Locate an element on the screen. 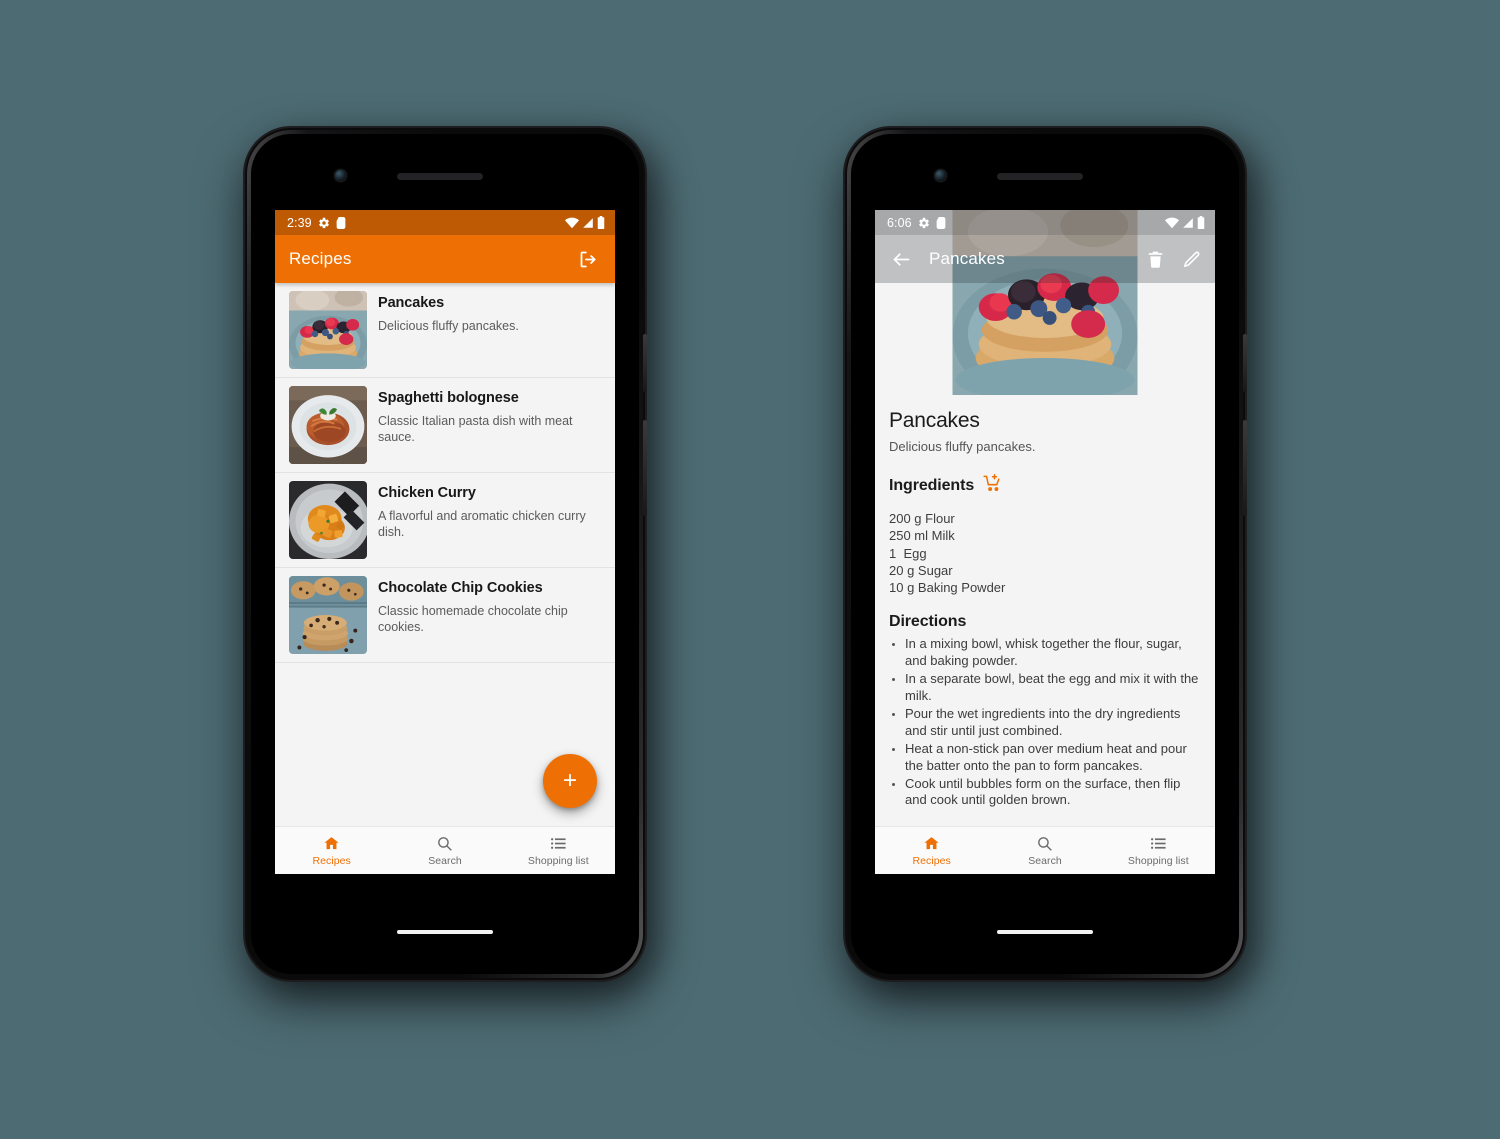 The width and height of the screenshot is (1500, 1139). recipe-title: Chocolate Chip Cookies is located at coordinates (460, 588).